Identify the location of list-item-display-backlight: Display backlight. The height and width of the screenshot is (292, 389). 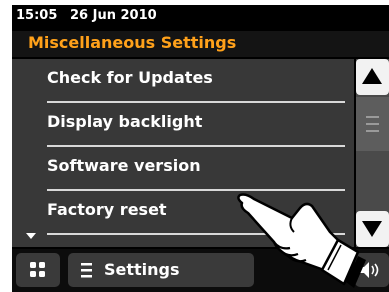
(199, 125).